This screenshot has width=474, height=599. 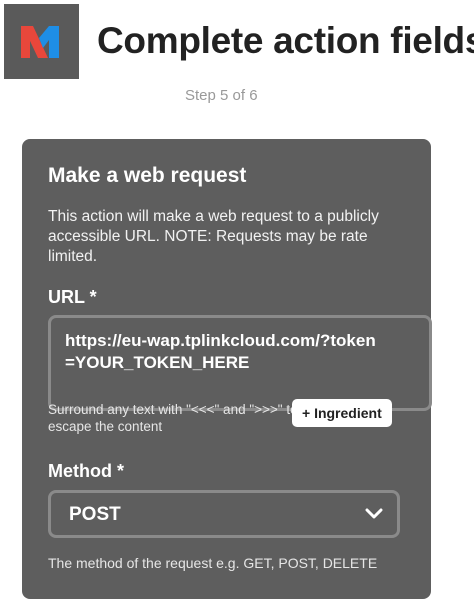 I want to click on method-label: Method *, so click(x=86, y=471).